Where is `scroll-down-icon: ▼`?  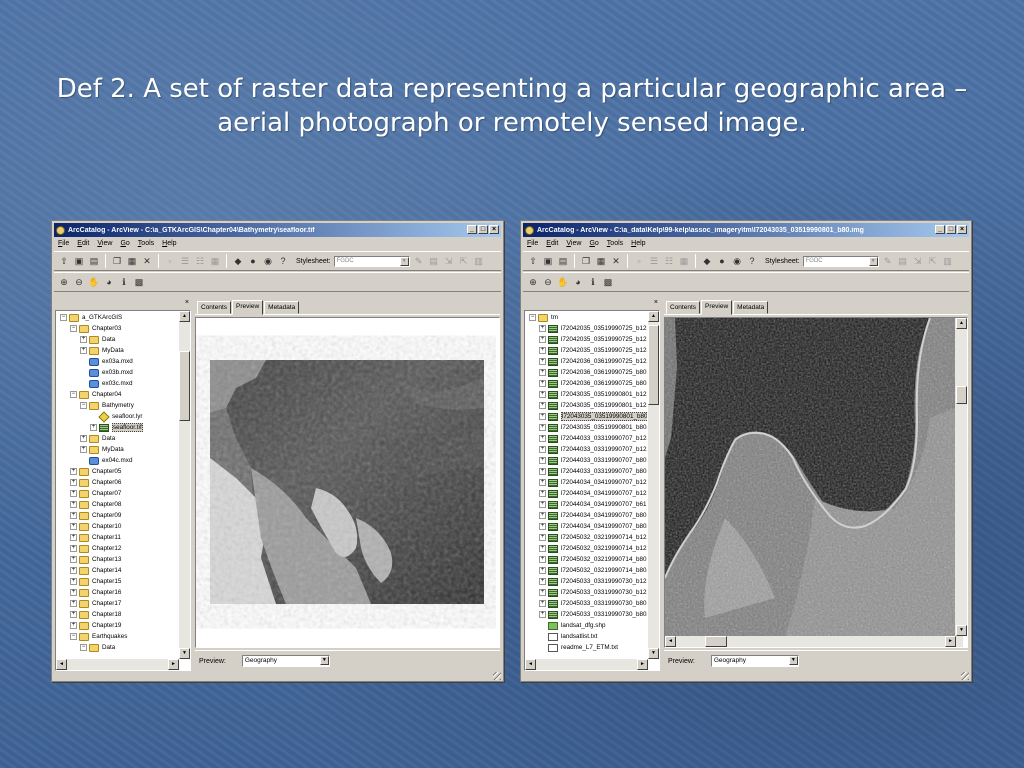 scroll-down-icon: ▼ is located at coordinates (653, 653).